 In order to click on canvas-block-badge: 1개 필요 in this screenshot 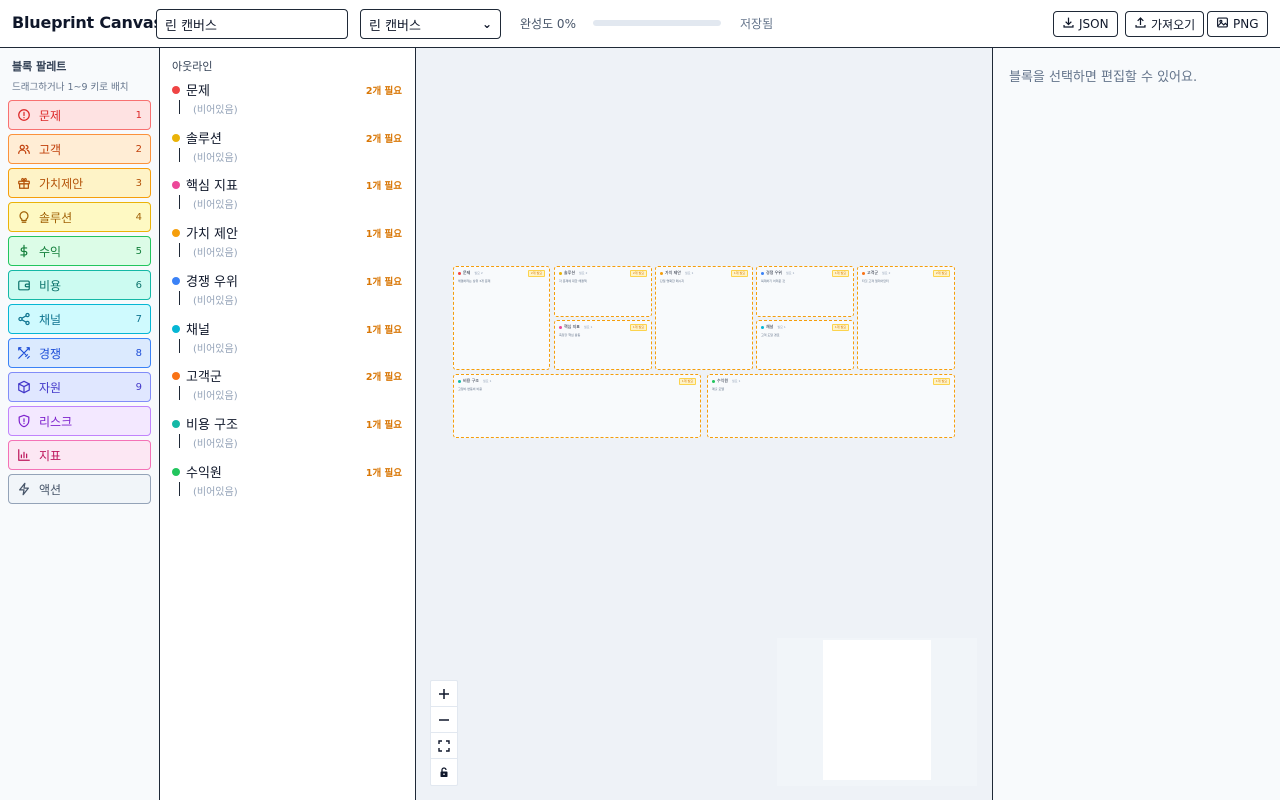, I will do `click(638, 327)`.